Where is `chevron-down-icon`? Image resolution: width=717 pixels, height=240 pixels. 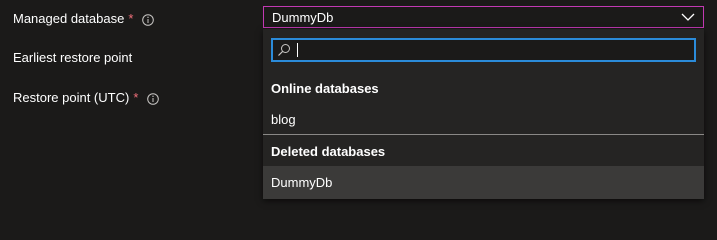
chevron-down-icon is located at coordinates (688, 17).